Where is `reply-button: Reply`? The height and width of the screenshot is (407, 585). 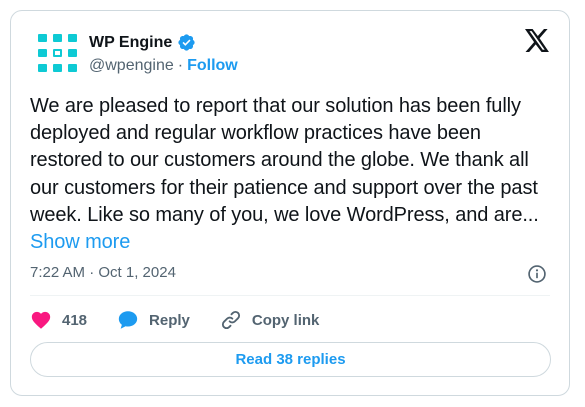 reply-button: Reply is located at coordinates (153, 320).